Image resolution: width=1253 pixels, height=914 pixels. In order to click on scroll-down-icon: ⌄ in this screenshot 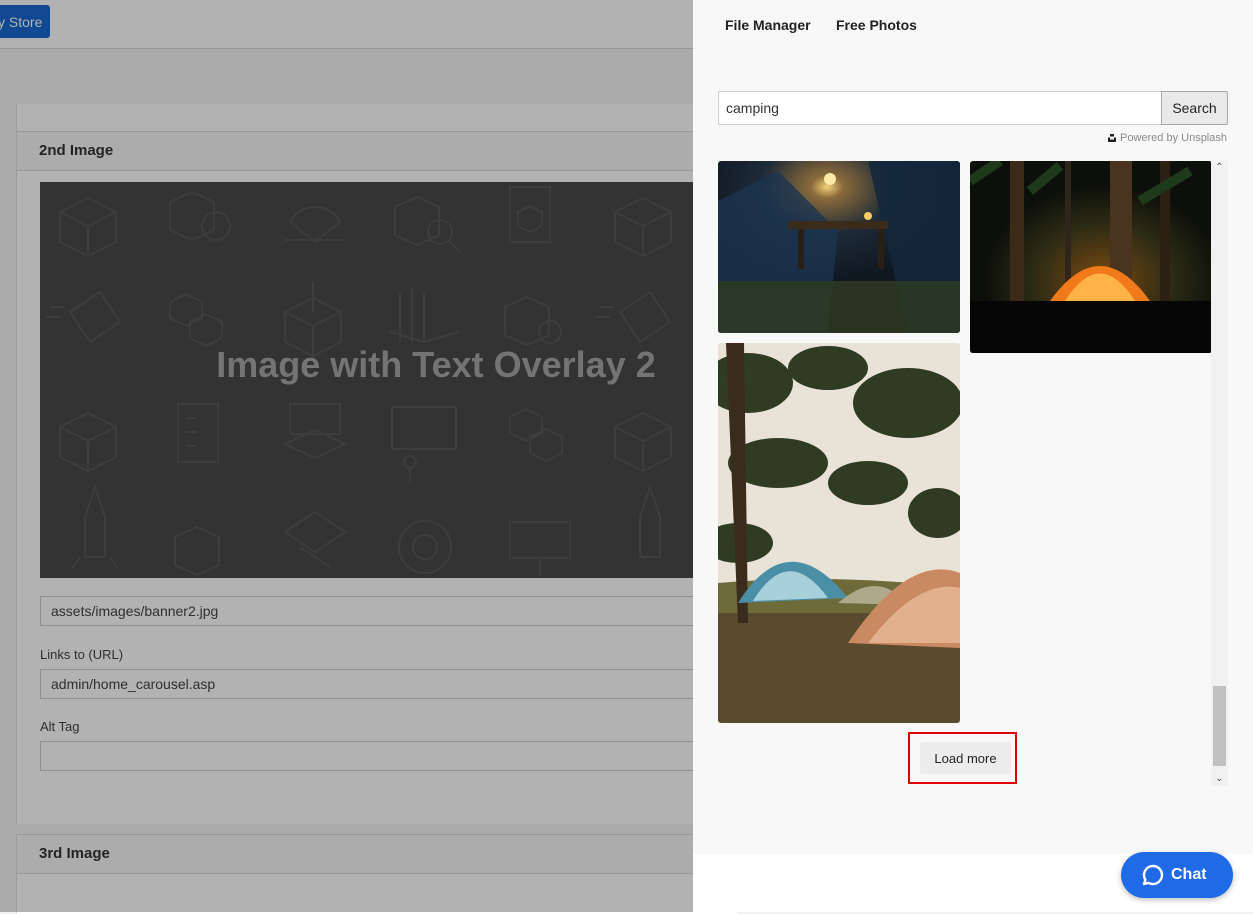, I will do `click(1219, 779)`.